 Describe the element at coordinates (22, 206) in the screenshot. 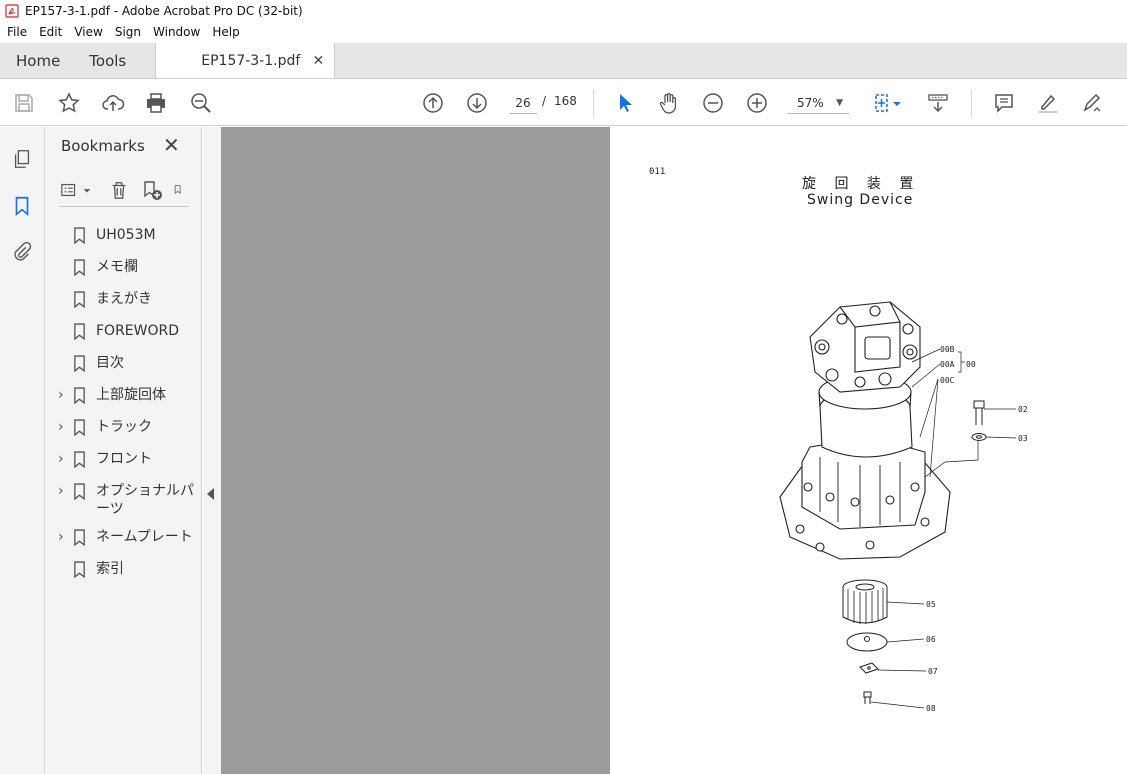

I see `bookmark-panel-icon` at that location.